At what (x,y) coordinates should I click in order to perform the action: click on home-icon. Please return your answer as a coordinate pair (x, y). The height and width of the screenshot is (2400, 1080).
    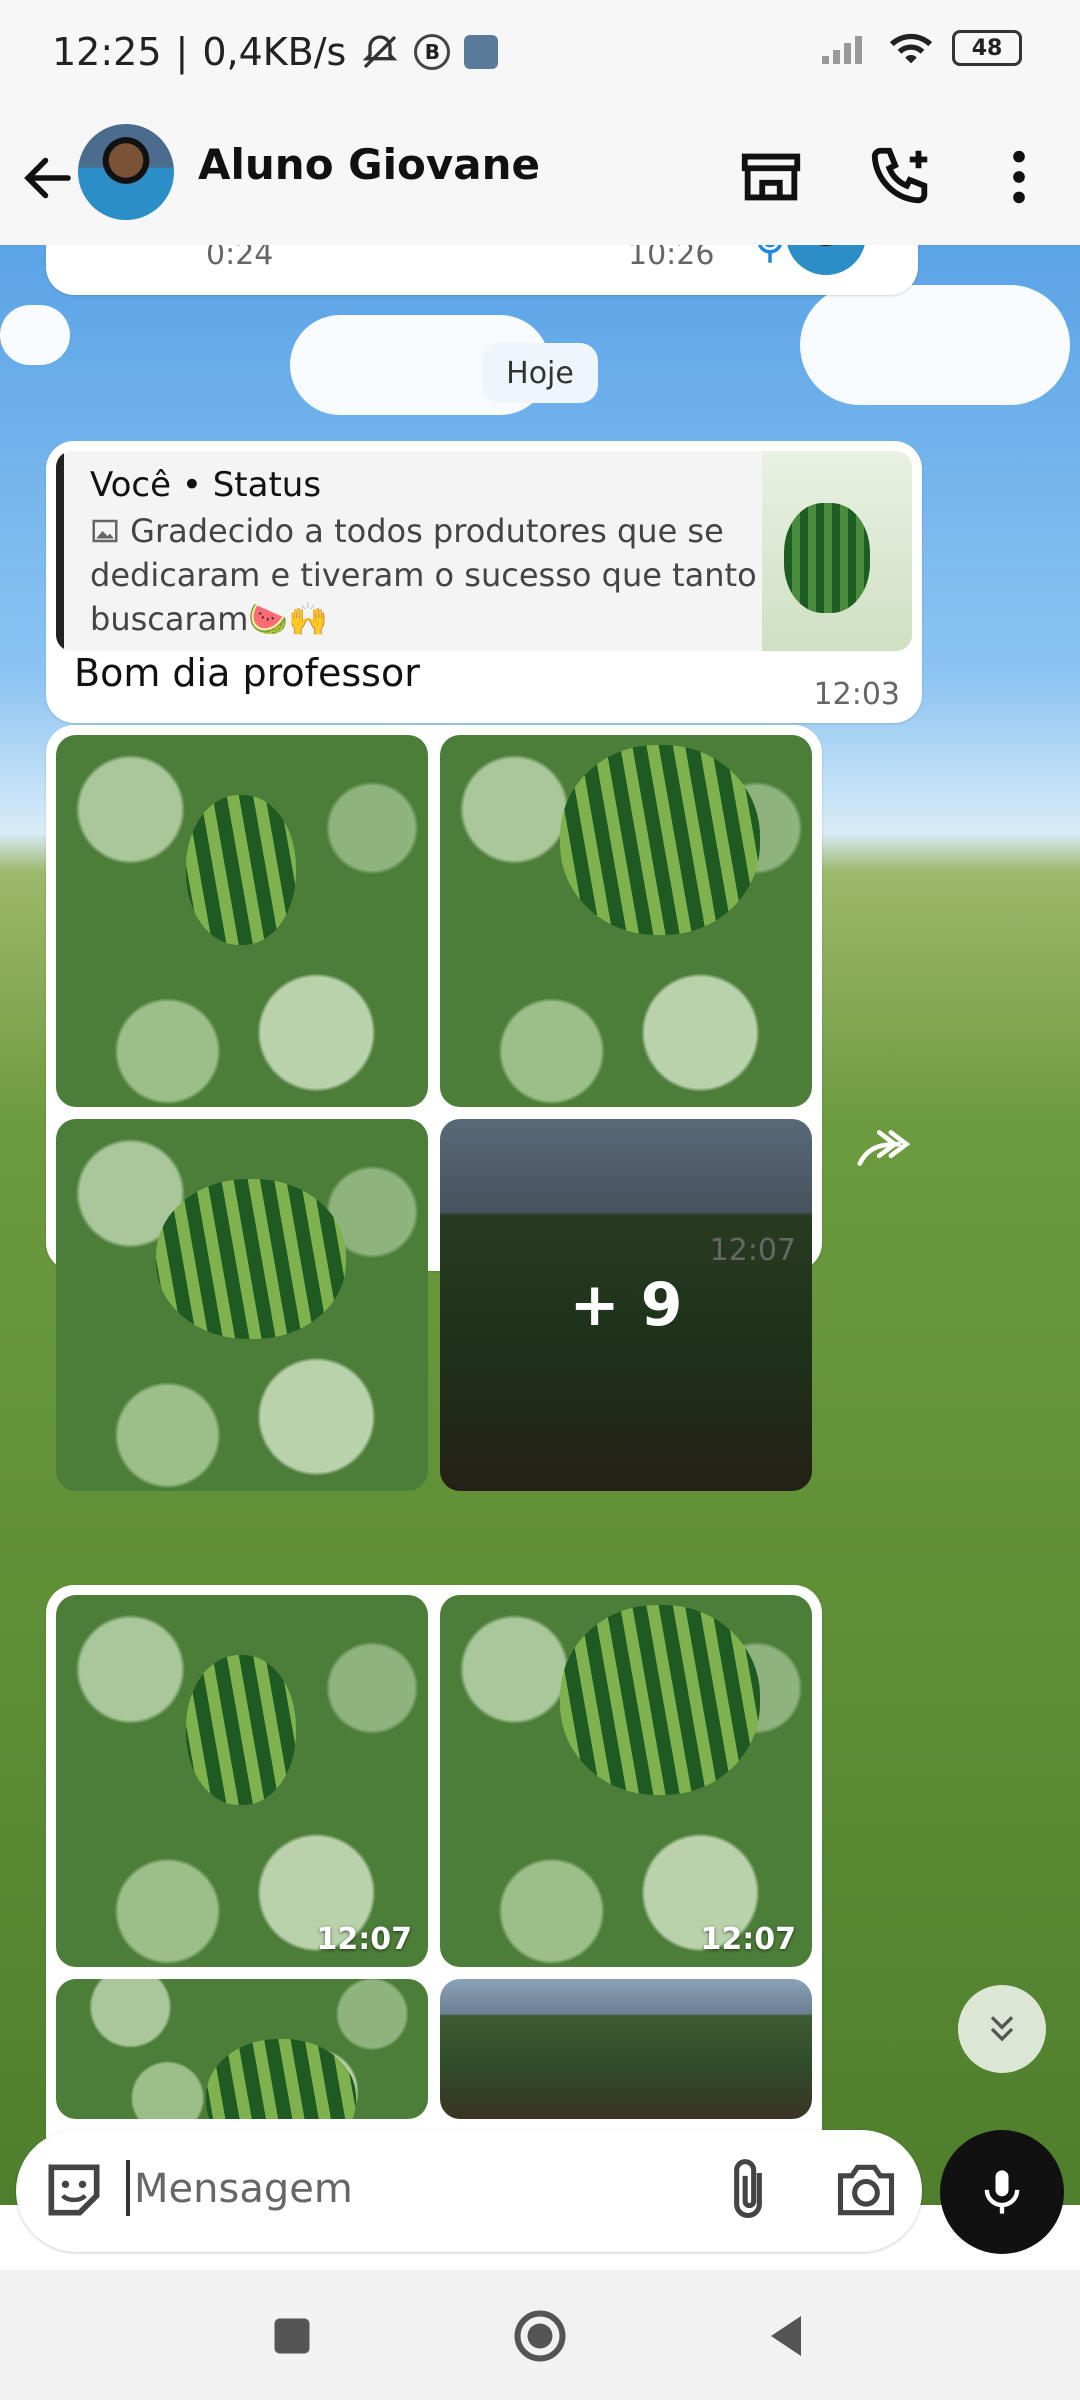
    Looking at the image, I should click on (540, 2336).